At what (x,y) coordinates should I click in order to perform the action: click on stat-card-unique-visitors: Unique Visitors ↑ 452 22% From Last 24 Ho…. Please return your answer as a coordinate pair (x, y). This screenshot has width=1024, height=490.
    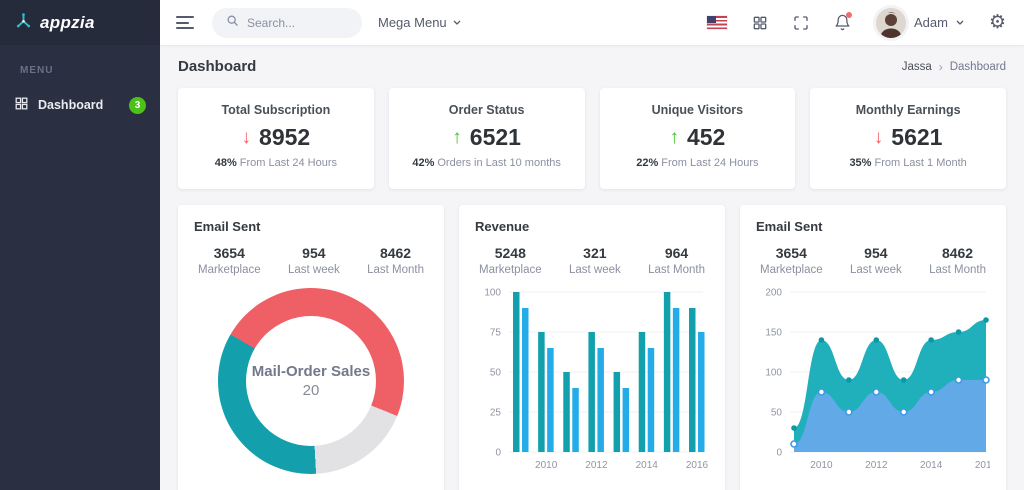
    Looking at the image, I should click on (697, 138).